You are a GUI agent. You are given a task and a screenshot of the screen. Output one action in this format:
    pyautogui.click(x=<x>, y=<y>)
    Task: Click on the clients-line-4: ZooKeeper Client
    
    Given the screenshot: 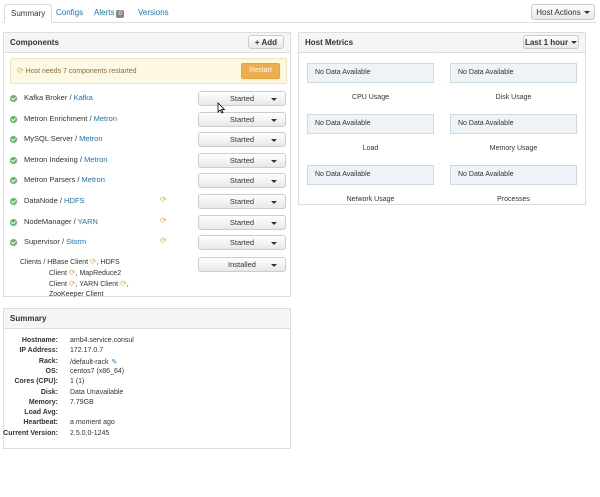 What is the action you would take?
    pyautogui.click(x=110, y=295)
    